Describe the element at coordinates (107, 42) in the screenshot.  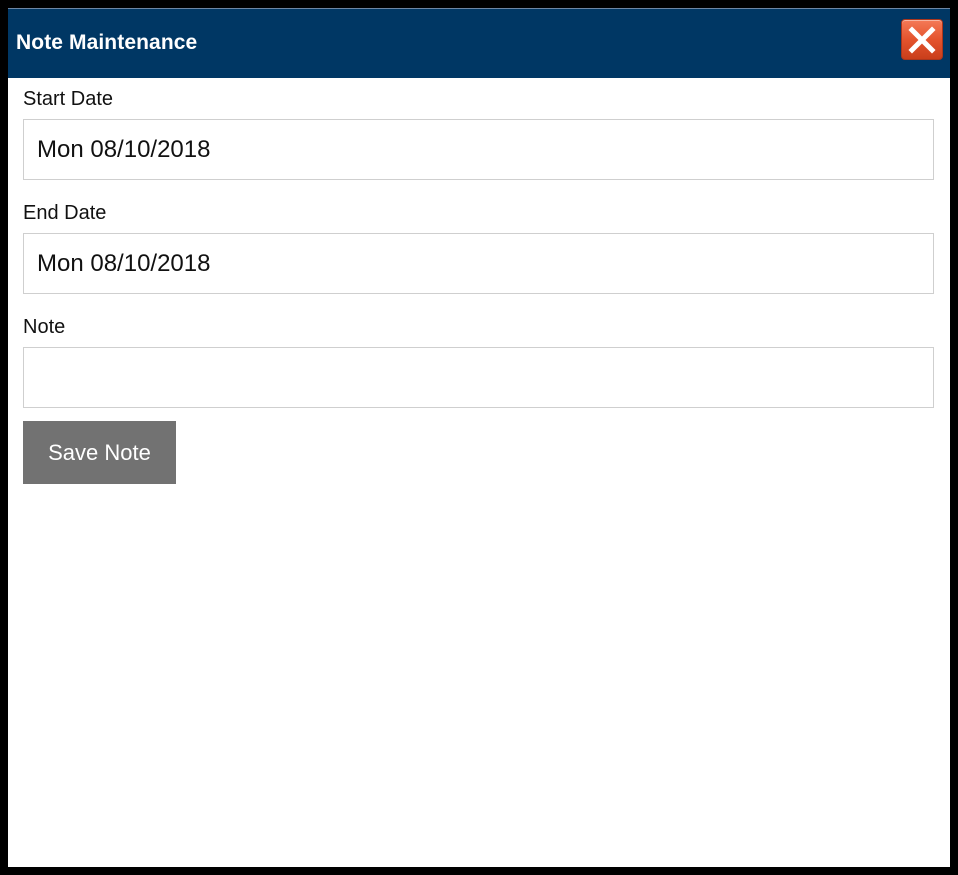
I see `dialog-title: Note Maintenance` at that location.